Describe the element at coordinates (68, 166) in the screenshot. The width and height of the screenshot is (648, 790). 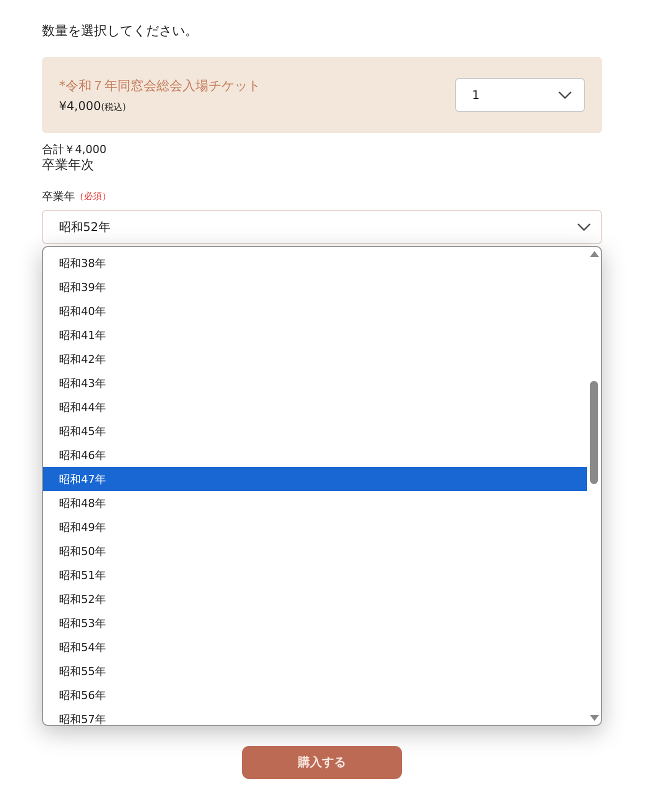
I see `section-title: 卒業年次` at that location.